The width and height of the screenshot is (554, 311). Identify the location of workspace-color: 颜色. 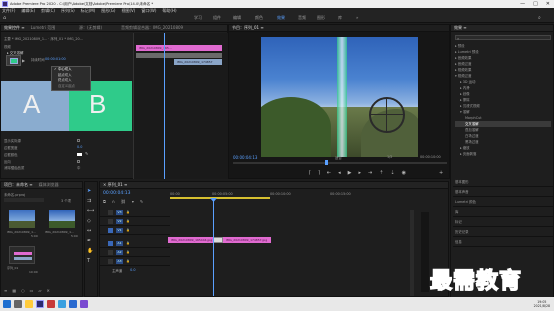
(259, 18).